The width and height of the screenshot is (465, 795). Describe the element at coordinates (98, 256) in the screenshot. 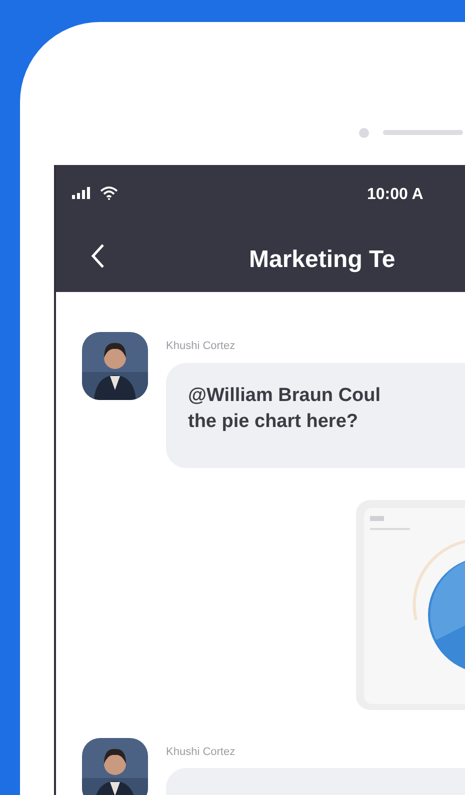

I see `back-icon` at that location.